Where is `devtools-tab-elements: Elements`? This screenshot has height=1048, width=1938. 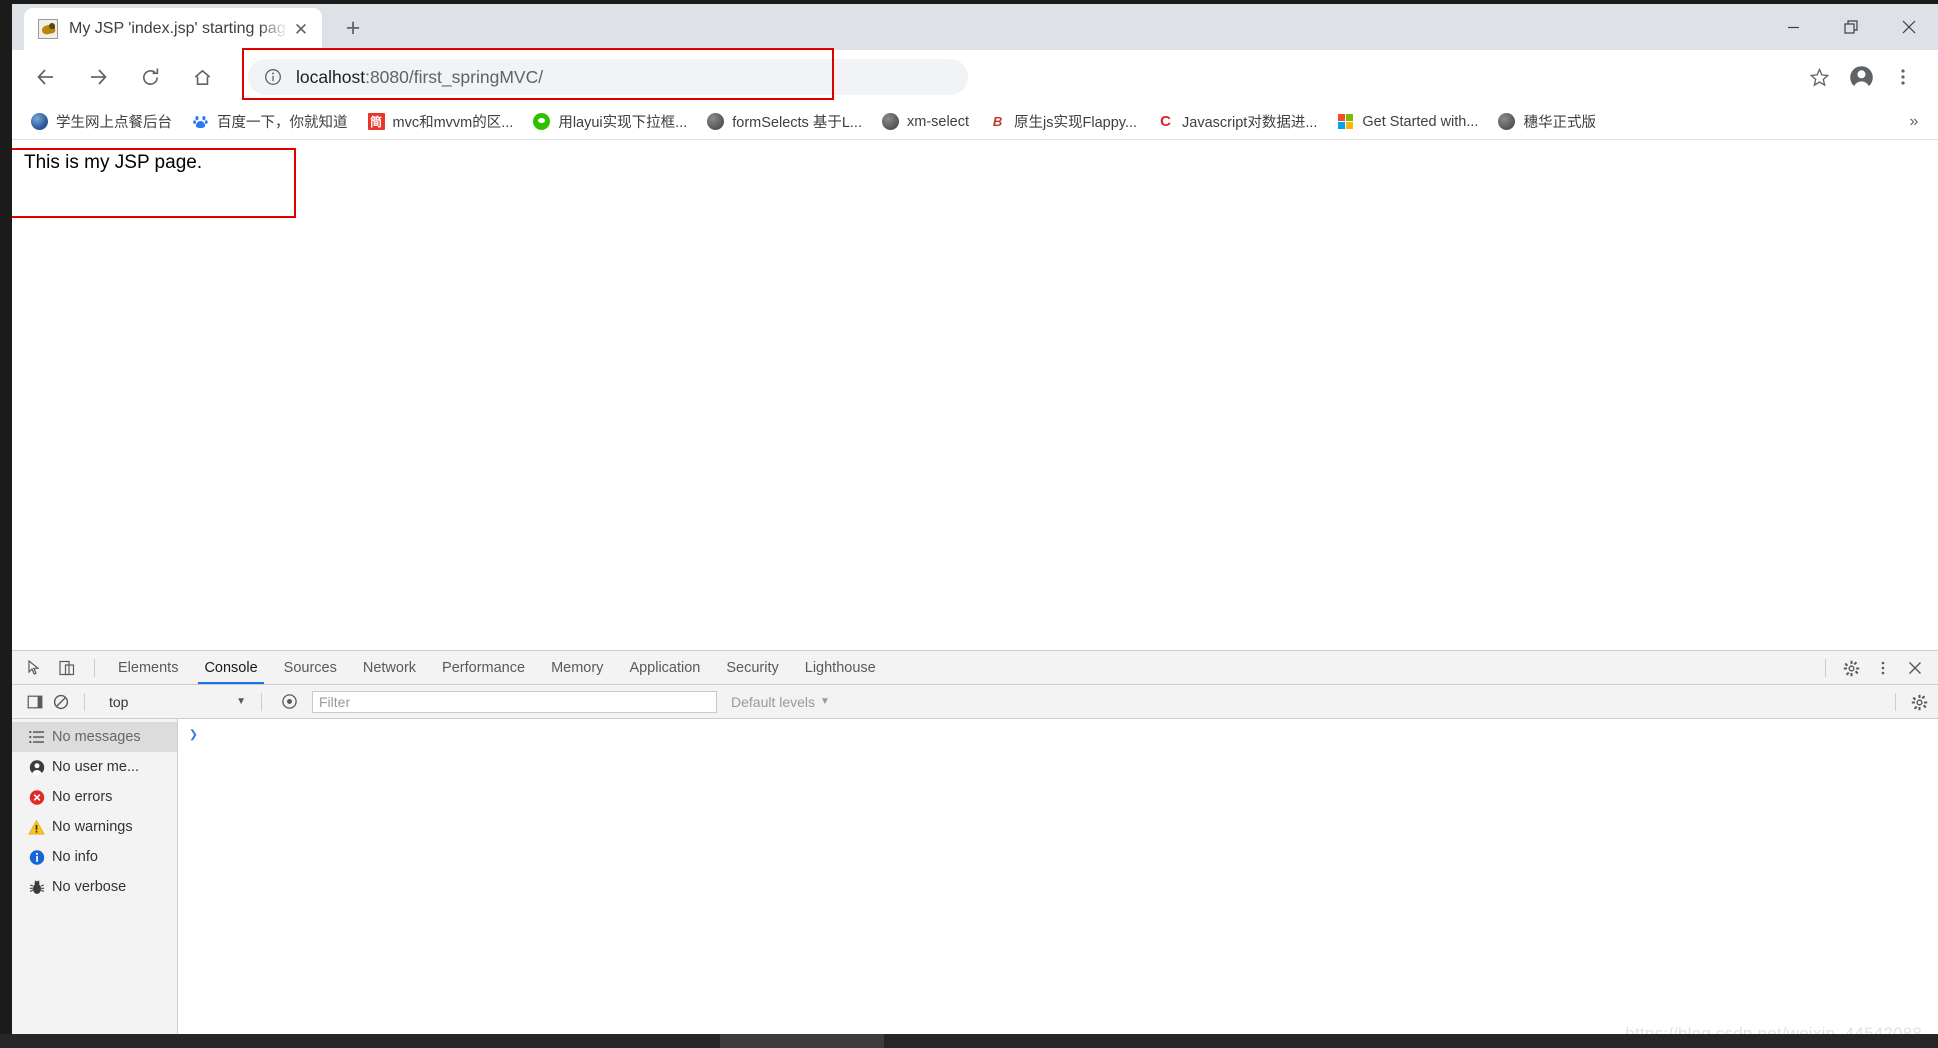
devtools-tab-elements: Elements is located at coordinates (148, 667).